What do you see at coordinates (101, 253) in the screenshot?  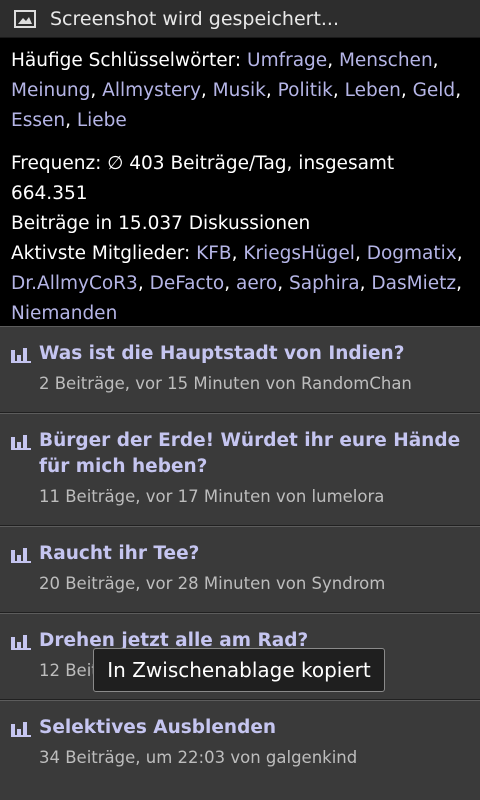 I see `members-label: Aktivste Mitglieder:` at bounding box center [101, 253].